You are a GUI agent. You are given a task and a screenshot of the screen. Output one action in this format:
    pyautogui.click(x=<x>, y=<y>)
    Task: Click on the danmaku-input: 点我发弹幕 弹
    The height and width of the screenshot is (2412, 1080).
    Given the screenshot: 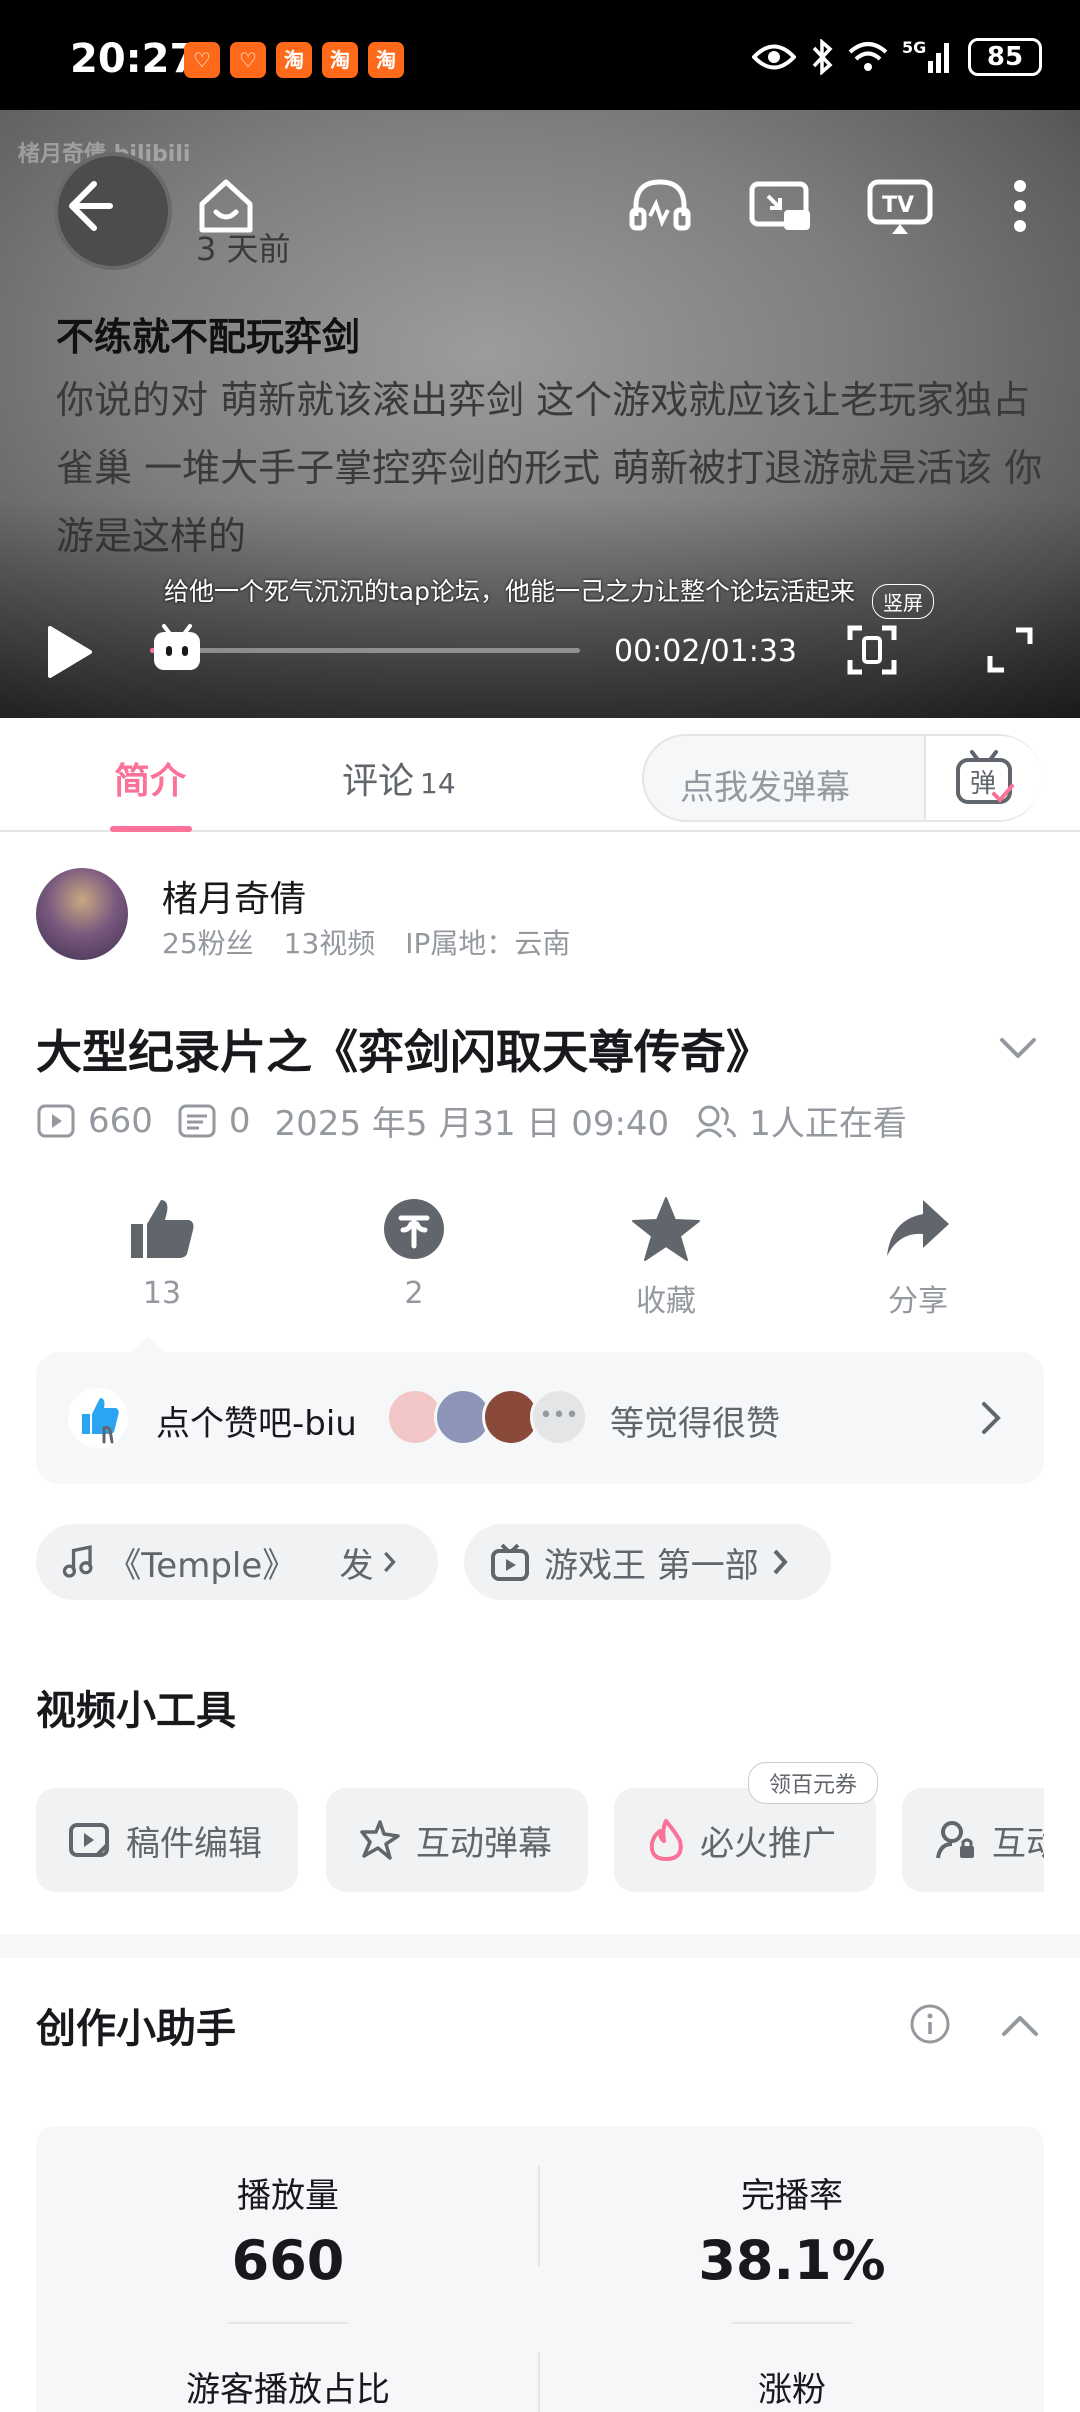 What is the action you would take?
    pyautogui.click(x=842, y=778)
    